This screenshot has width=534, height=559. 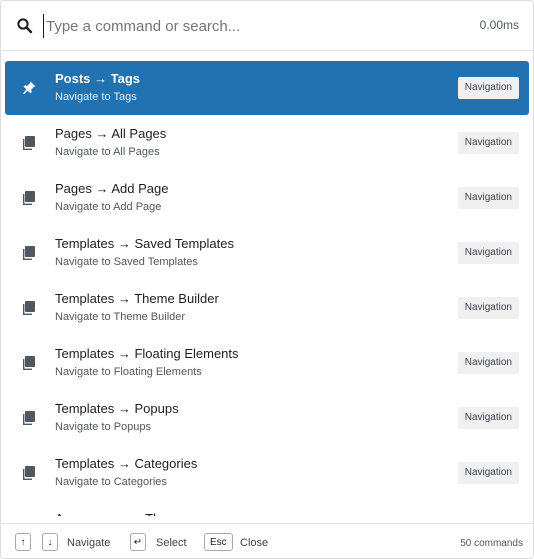 What do you see at coordinates (144, 243) in the screenshot?
I see `result-title: Templates → Saved Templates` at bounding box center [144, 243].